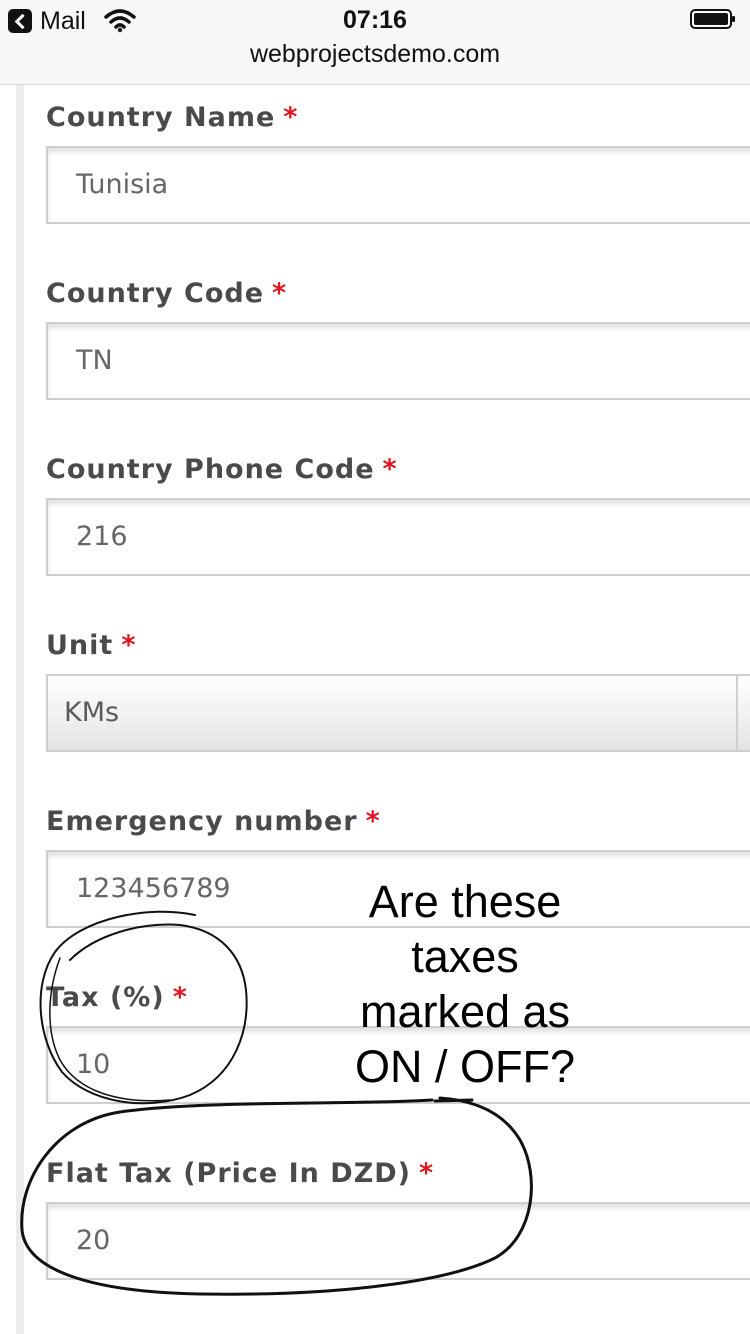 The height and width of the screenshot is (1334, 750). What do you see at coordinates (398, 646) in the screenshot?
I see `unit-label: Unit *` at bounding box center [398, 646].